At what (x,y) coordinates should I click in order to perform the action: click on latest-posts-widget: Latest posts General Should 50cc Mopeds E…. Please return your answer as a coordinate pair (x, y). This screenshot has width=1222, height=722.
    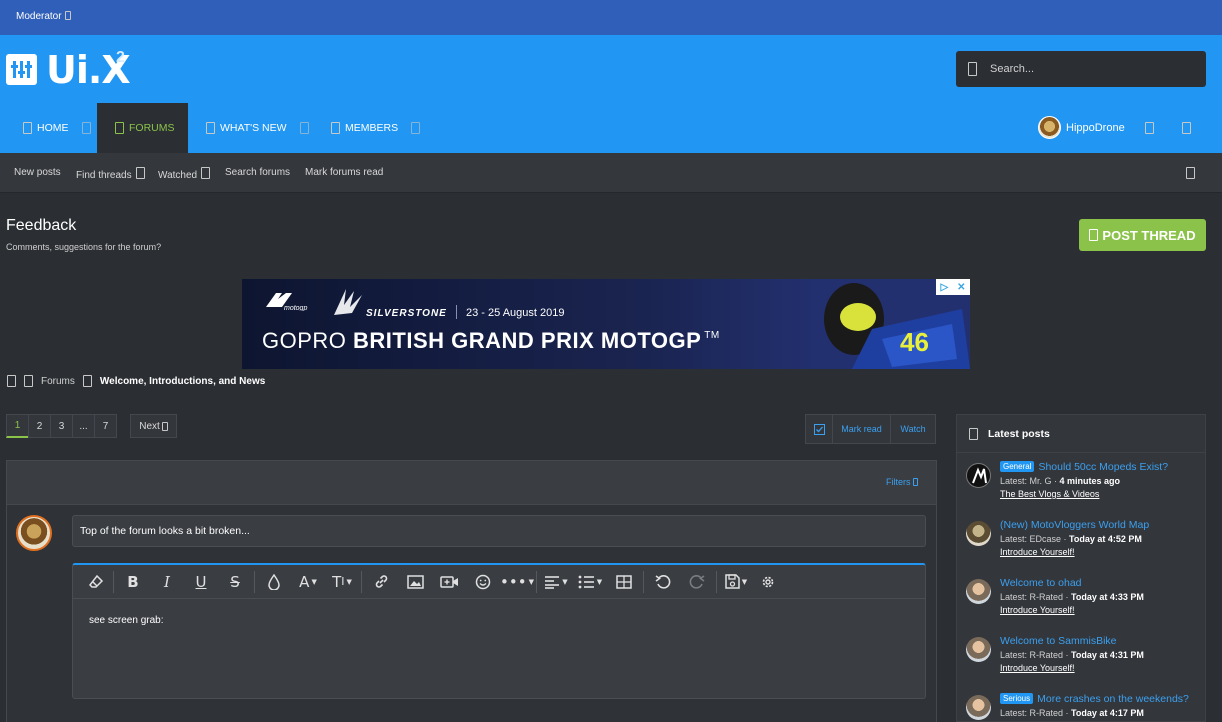
    Looking at the image, I should click on (1081, 568).